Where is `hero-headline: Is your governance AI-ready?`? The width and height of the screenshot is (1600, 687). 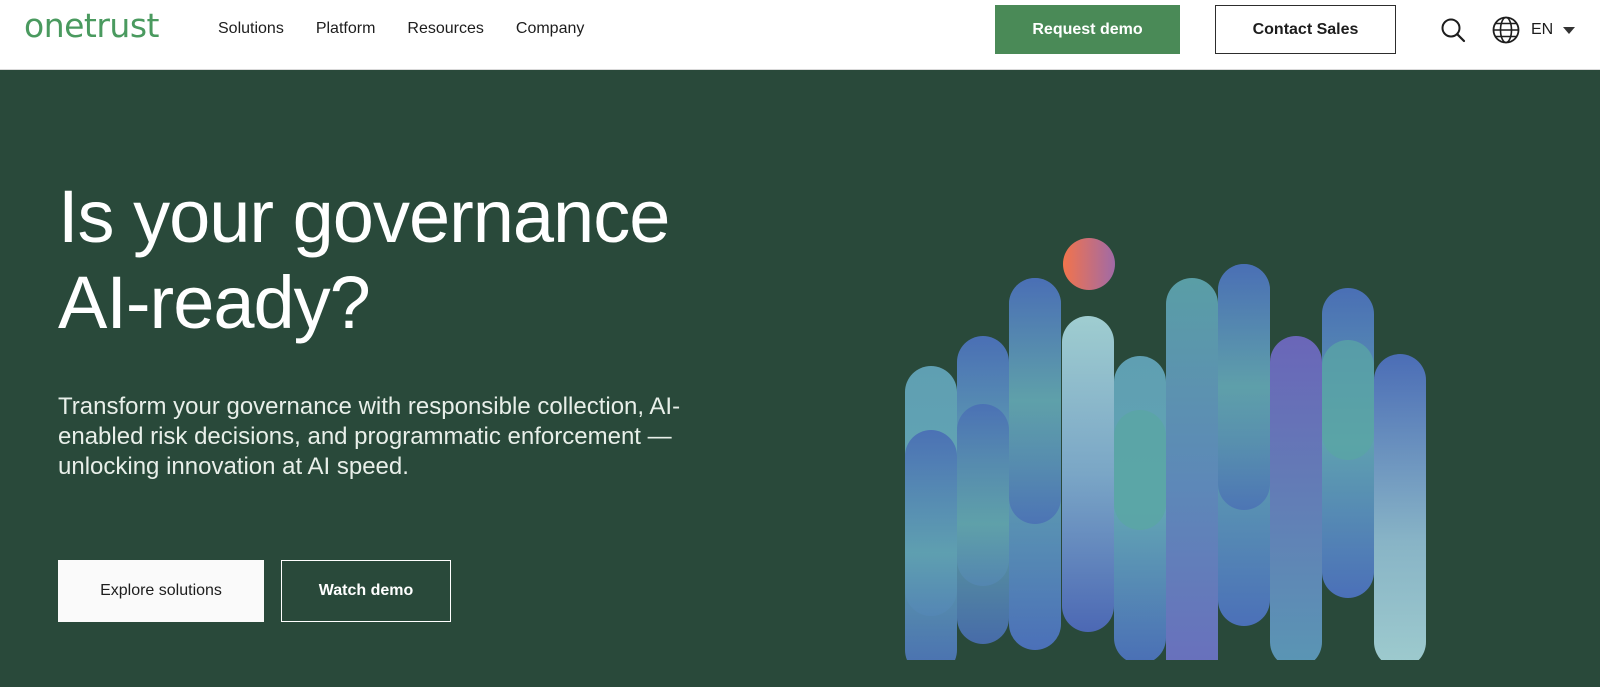
hero-headline: Is your governance AI-ready? is located at coordinates (438, 260).